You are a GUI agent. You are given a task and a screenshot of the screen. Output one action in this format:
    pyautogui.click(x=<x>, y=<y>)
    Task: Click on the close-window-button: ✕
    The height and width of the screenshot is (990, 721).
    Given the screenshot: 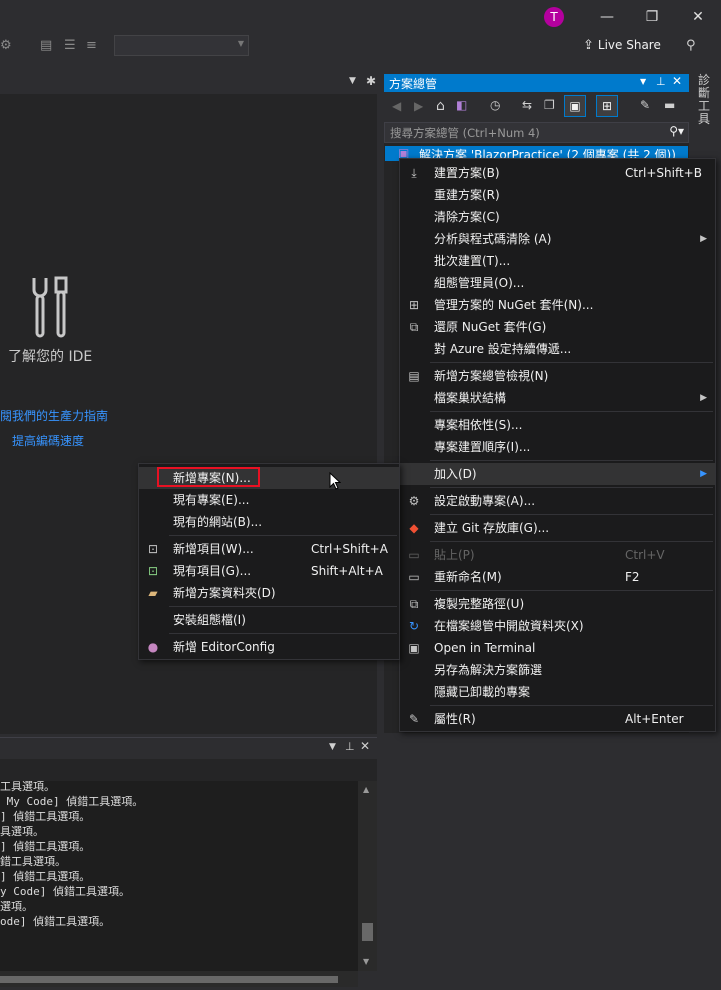 What is the action you would take?
    pyautogui.click(x=698, y=17)
    